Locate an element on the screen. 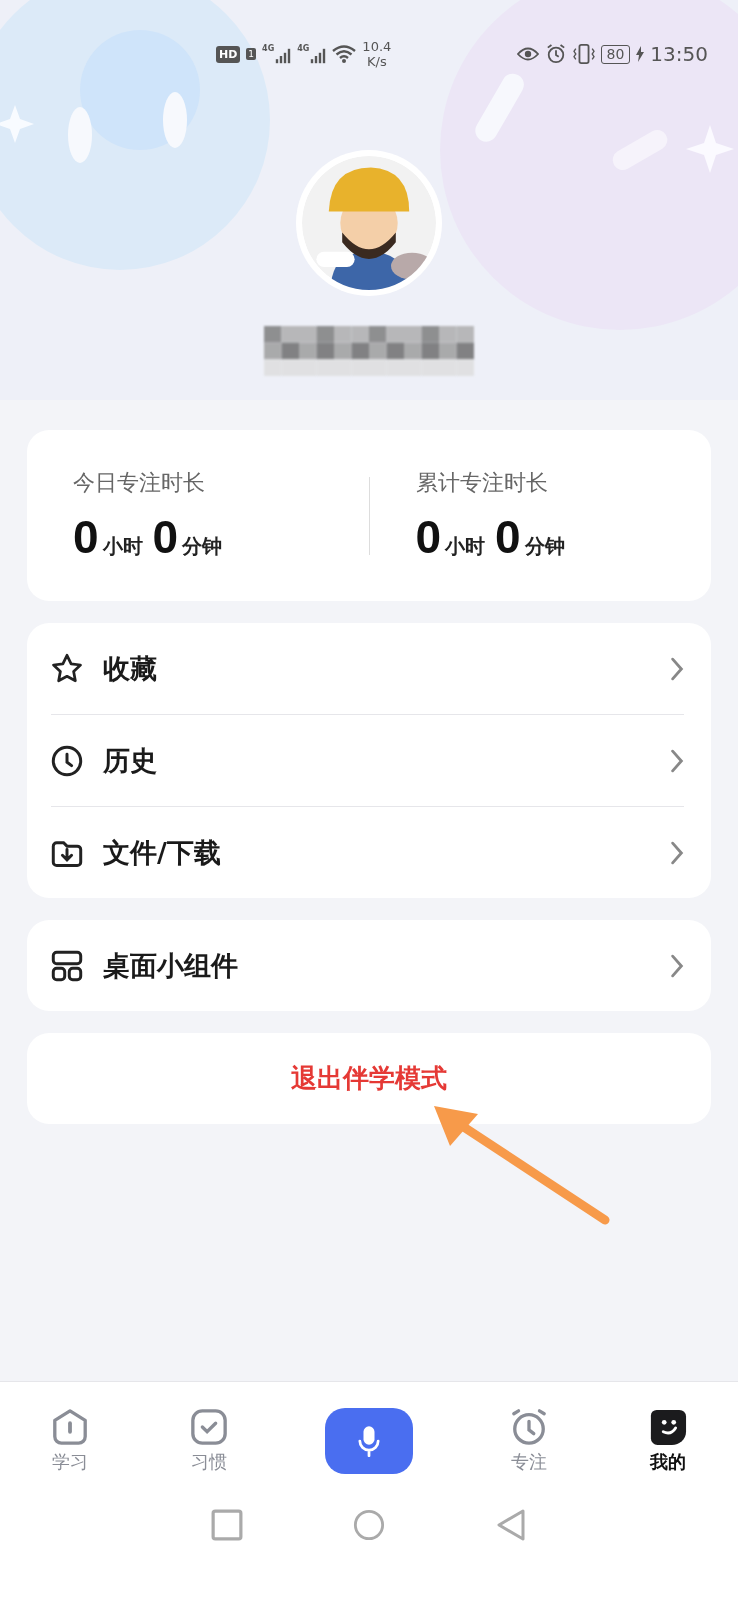 This screenshot has width=738, height=1600. microphone-icon is located at coordinates (369, 1441).